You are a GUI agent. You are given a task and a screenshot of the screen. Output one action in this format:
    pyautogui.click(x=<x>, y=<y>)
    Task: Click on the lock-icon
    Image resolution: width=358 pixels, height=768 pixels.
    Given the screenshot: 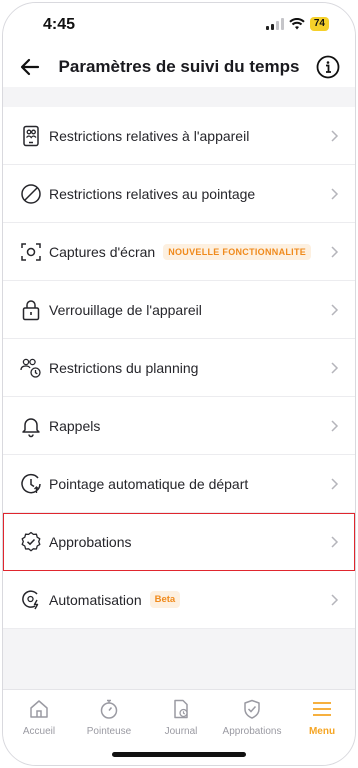 What is the action you would take?
    pyautogui.click(x=31, y=310)
    